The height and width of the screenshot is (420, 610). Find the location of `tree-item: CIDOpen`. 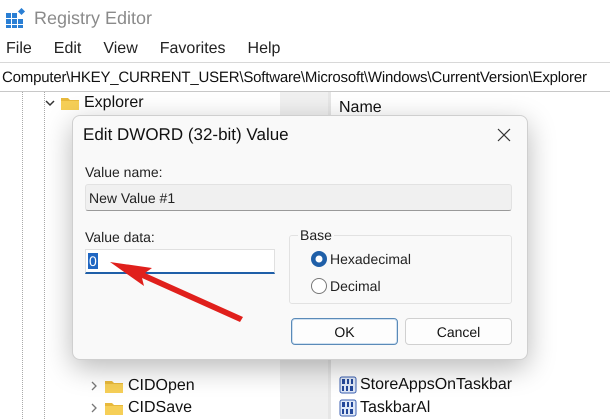

tree-item: CIDOpen is located at coordinates (161, 386).